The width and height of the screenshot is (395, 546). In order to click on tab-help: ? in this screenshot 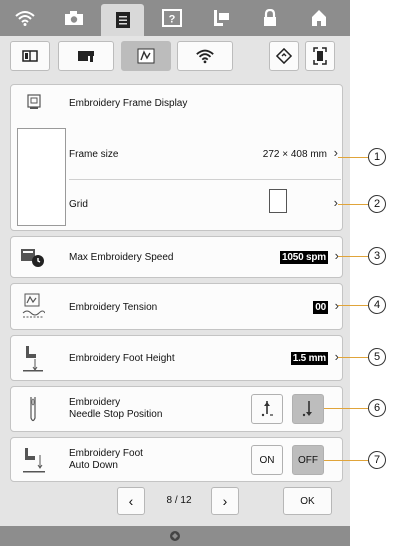, I will do `click(171, 18)`.